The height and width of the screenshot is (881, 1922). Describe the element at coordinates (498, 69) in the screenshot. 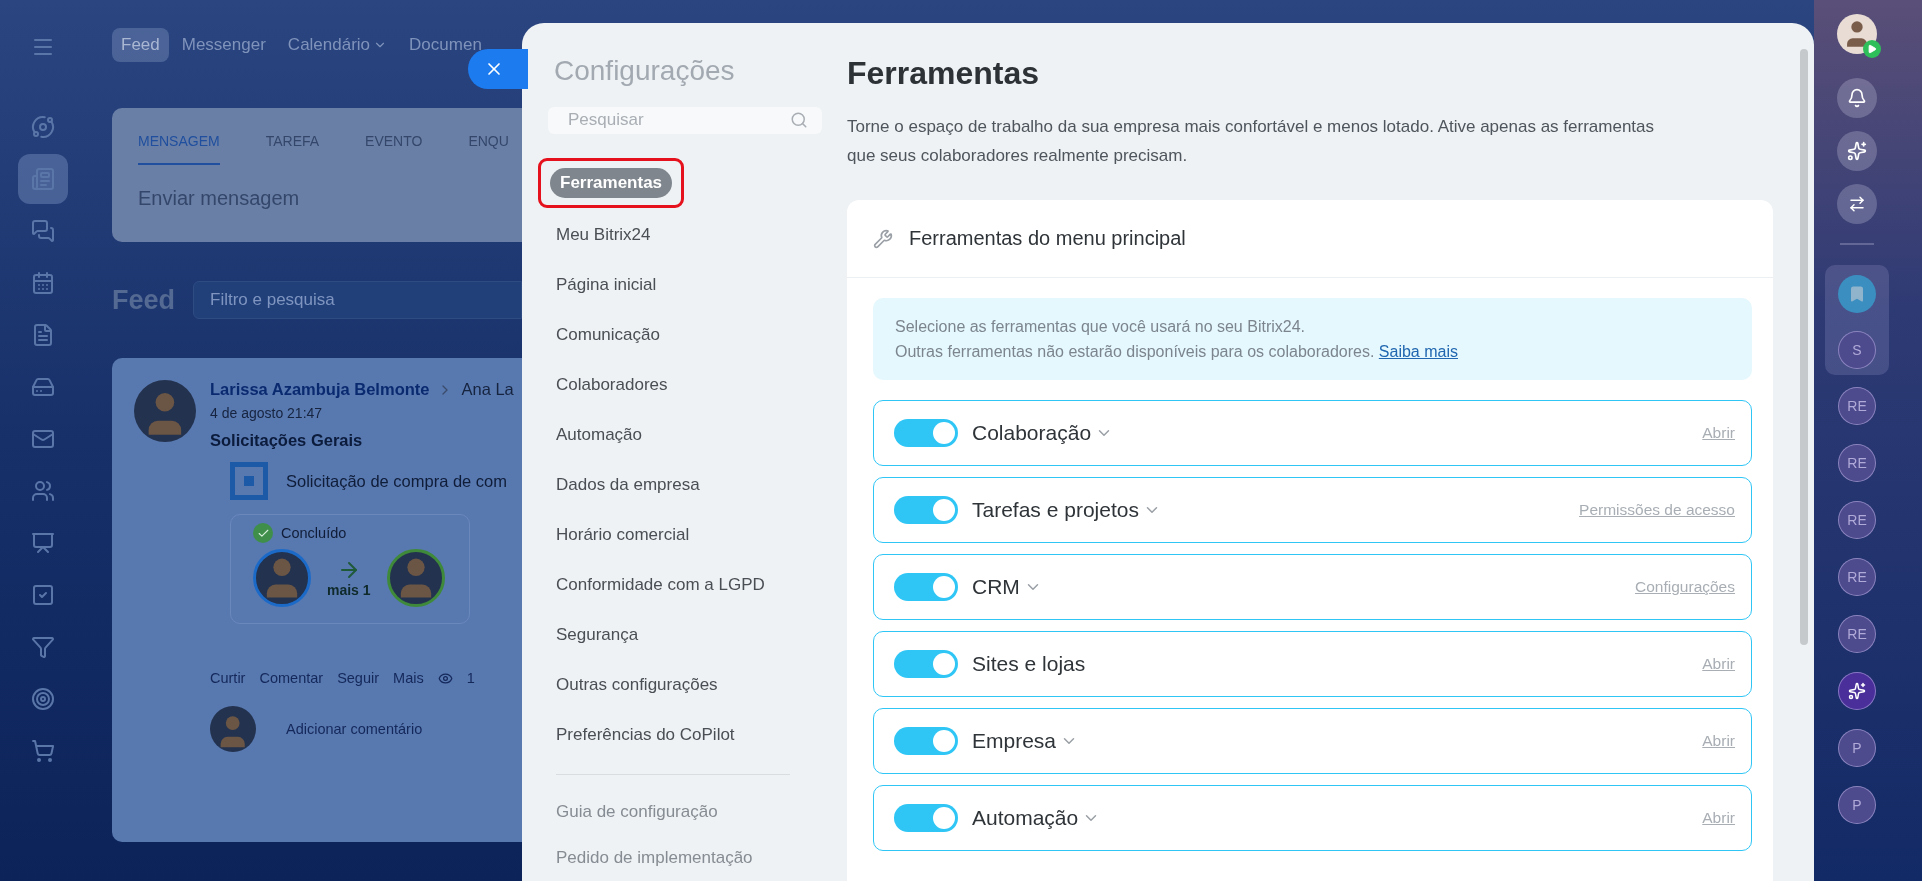

I see `close-button` at that location.